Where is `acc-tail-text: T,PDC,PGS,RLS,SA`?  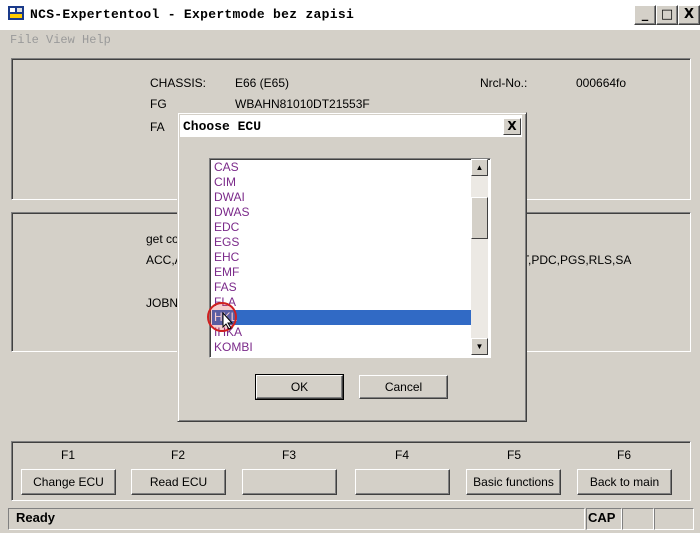 acc-tail-text: T,PDC,PGS,RLS,SA is located at coordinates (577, 260).